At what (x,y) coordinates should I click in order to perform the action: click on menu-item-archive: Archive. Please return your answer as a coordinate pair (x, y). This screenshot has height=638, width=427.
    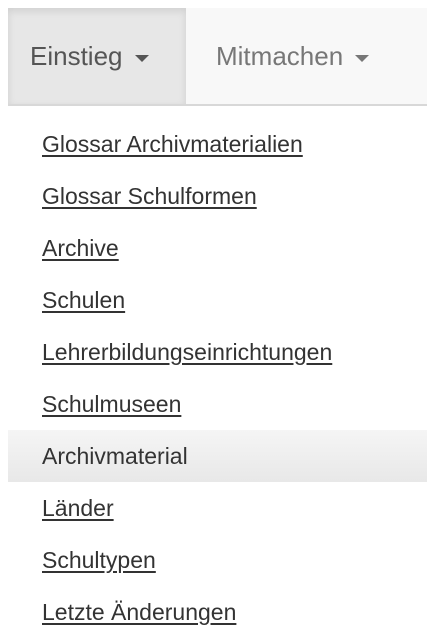
    Looking at the image, I should click on (217, 248).